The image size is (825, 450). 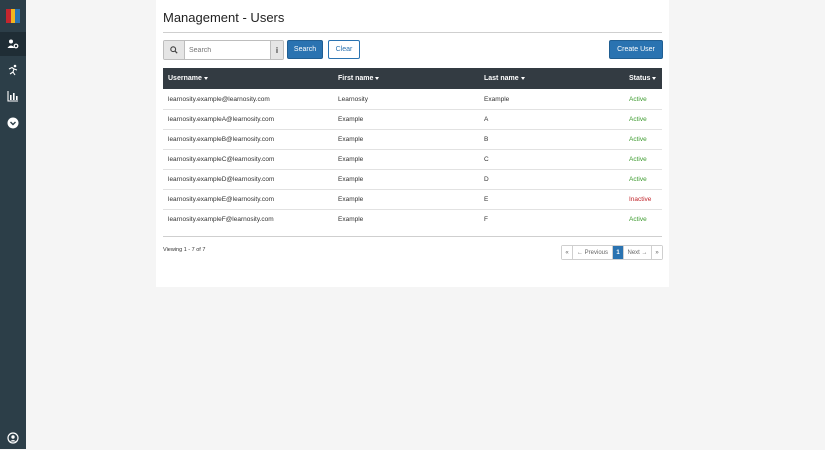 I want to click on page-title: Management - Users, so click(x=224, y=17).